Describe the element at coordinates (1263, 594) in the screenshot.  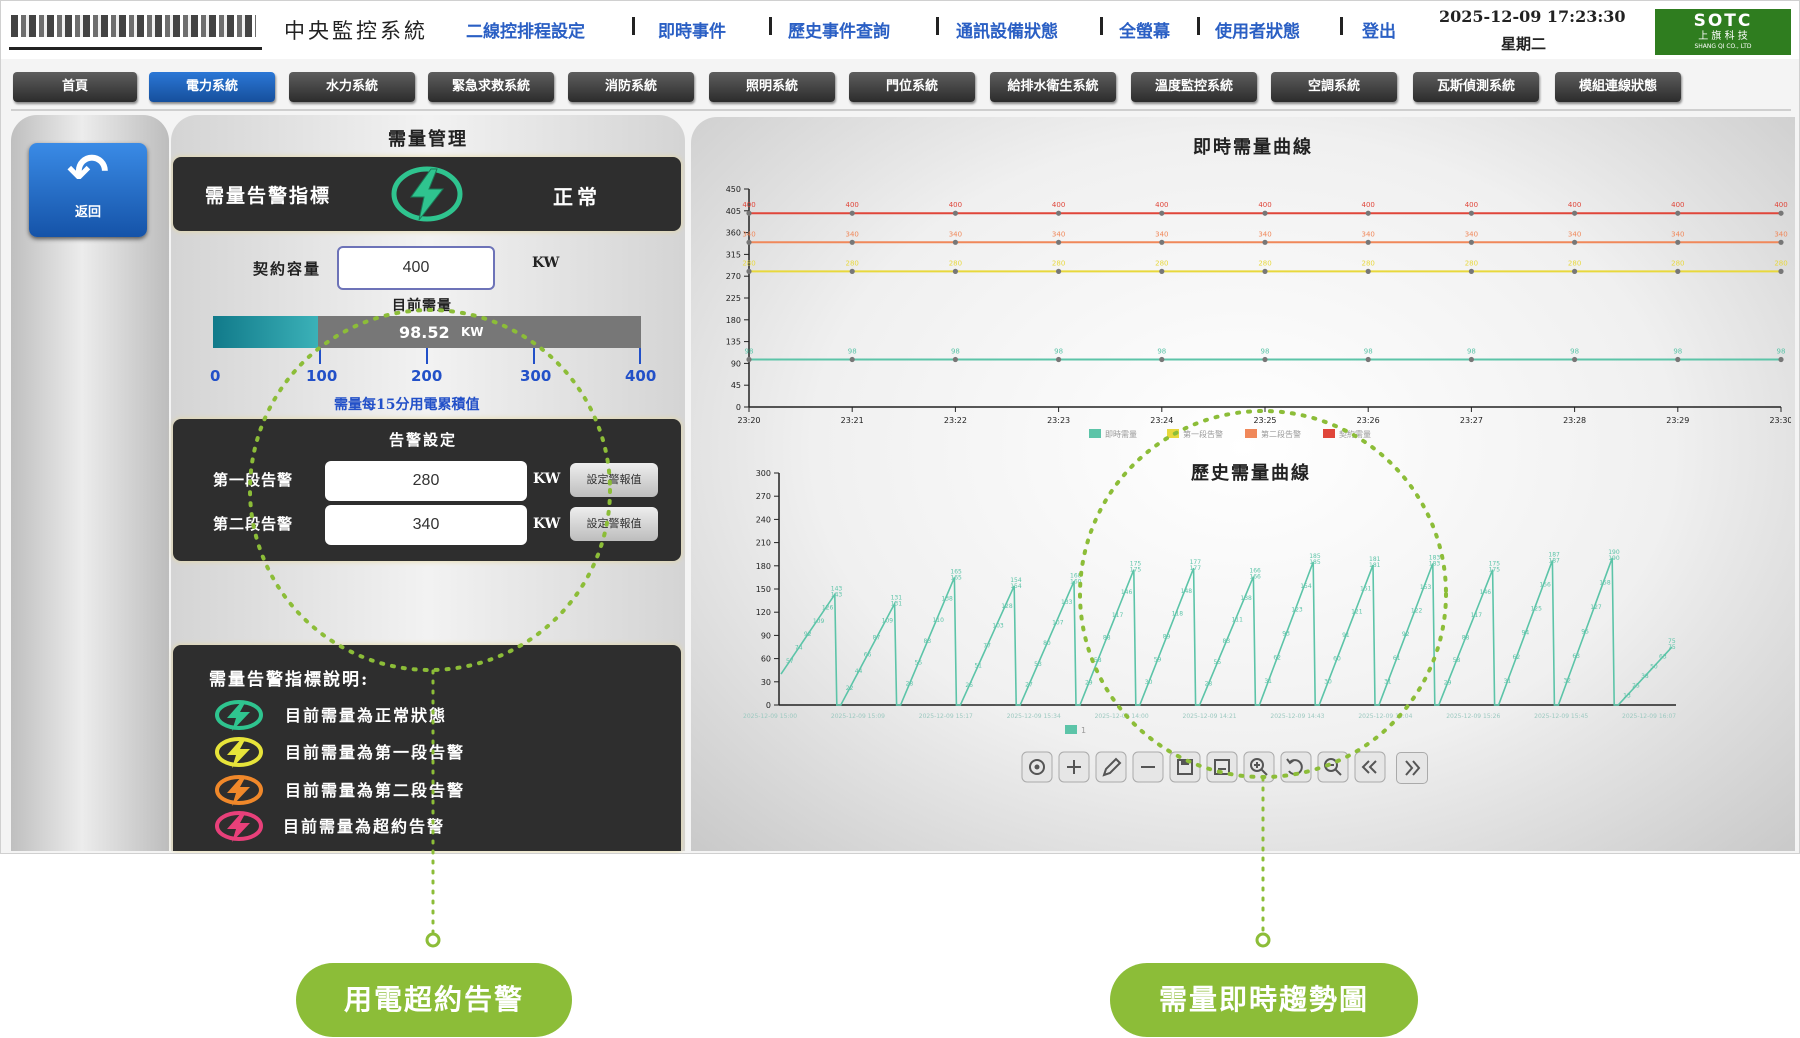
I see `callout-ring-trend` at that location.